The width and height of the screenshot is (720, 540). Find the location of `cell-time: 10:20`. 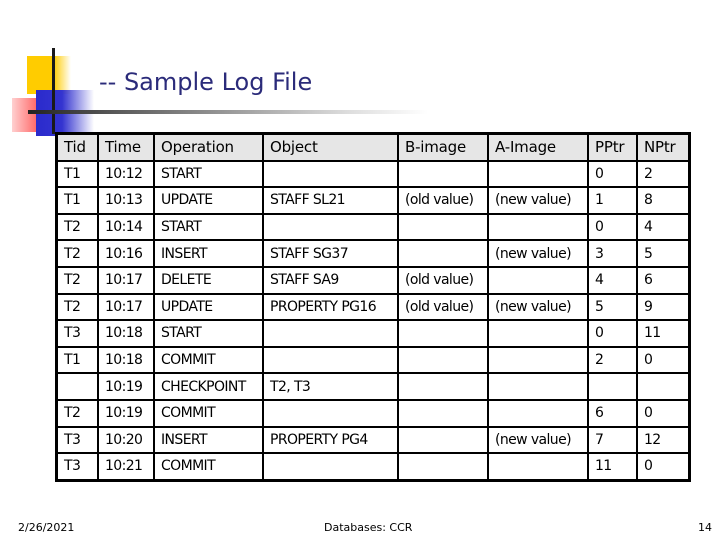

cell-time: 10:20 is located at coordinates (126, 440).